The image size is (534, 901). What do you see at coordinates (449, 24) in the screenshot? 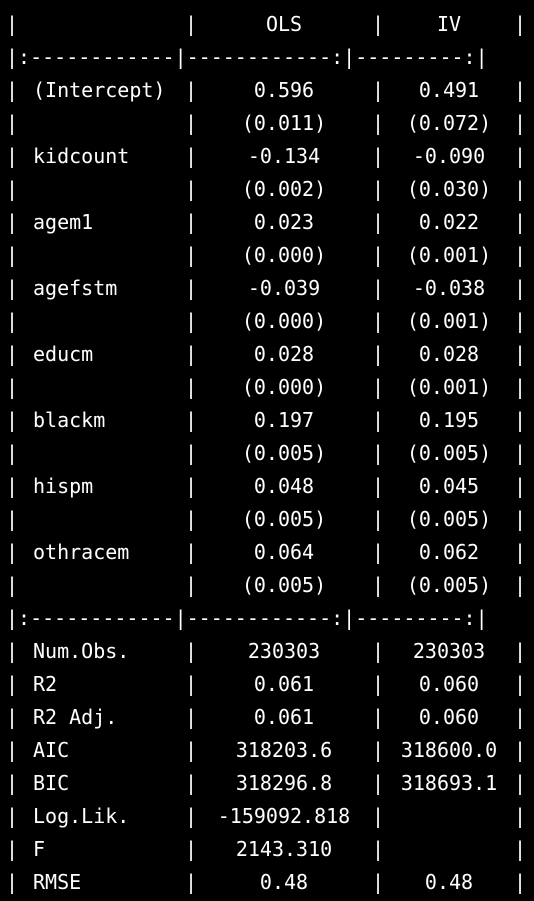
I see `header-iv: IV` at bounding box center [449, 24].